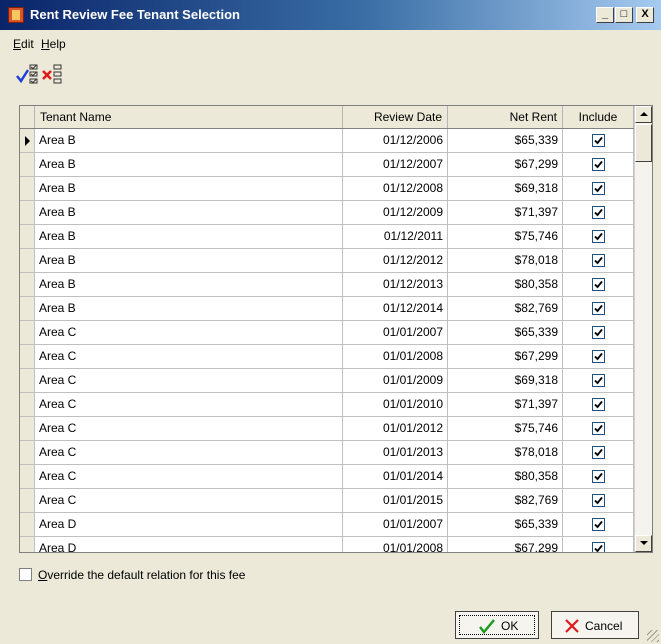  What do you see at coordinates (395, 117) in the screenshot?
I see `column-header-review-date: Review Date` at bounding box center [395, 117].